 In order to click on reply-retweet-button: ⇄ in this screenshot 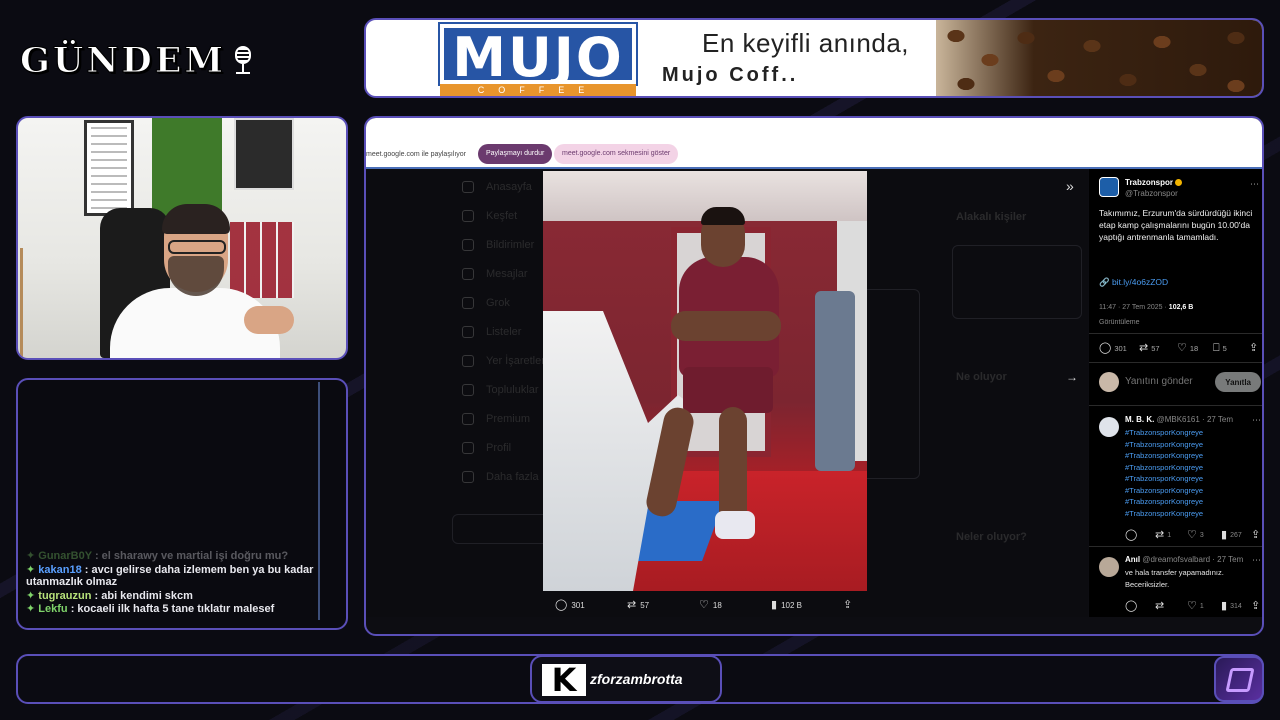, I will do `click(1160, 606)`.